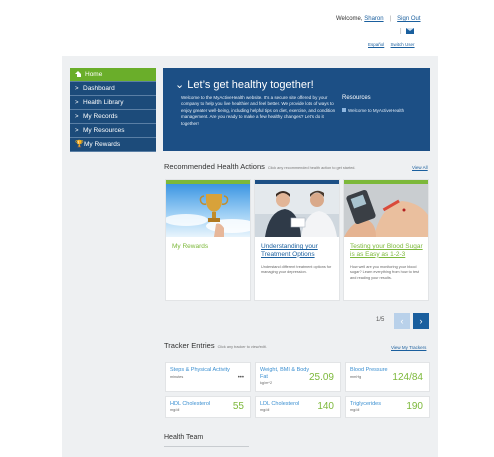 This screenshot has height=457, width=494. What do you see at coordinates (208, 377) in the screenshot?
I see `tracker-steps: Steps & Physical Activity minutes •••` at bounding box center [208, 377].